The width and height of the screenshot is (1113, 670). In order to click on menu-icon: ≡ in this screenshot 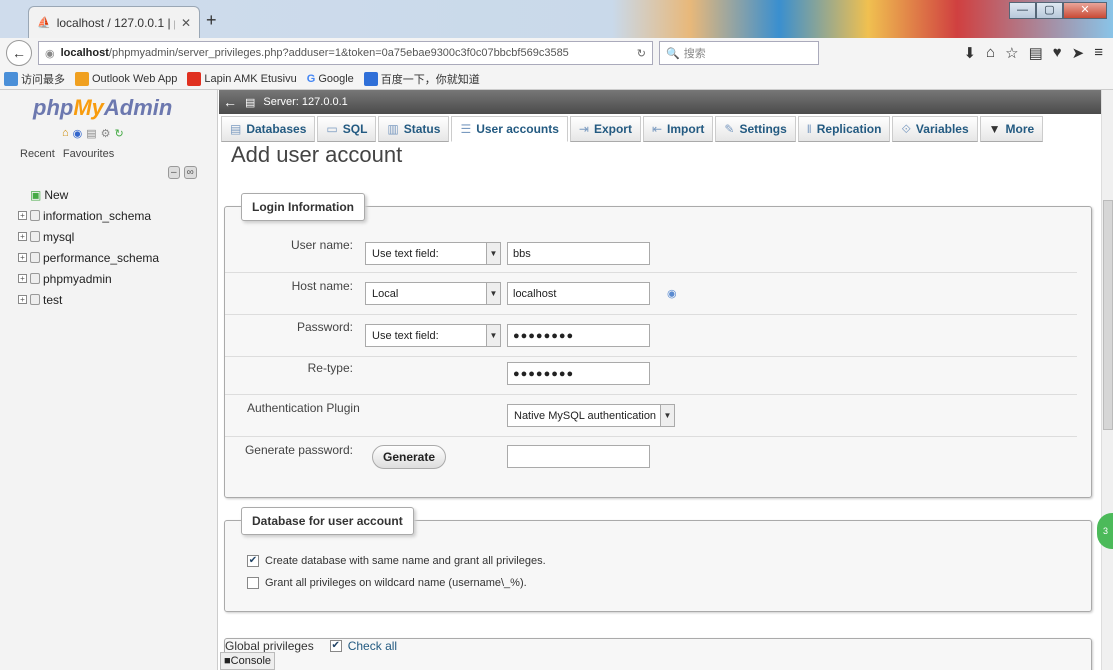, I will do `click(1098, 53)`.